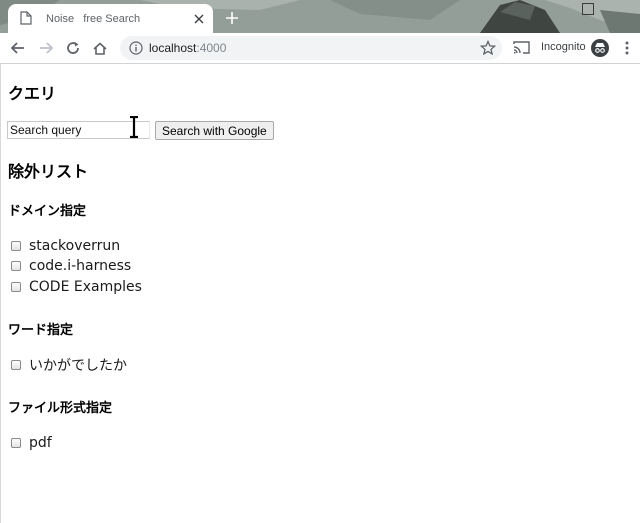  Describe the element at coordinates (588, 9) in the screenshot. I see `window-maximize-icon` at that location.